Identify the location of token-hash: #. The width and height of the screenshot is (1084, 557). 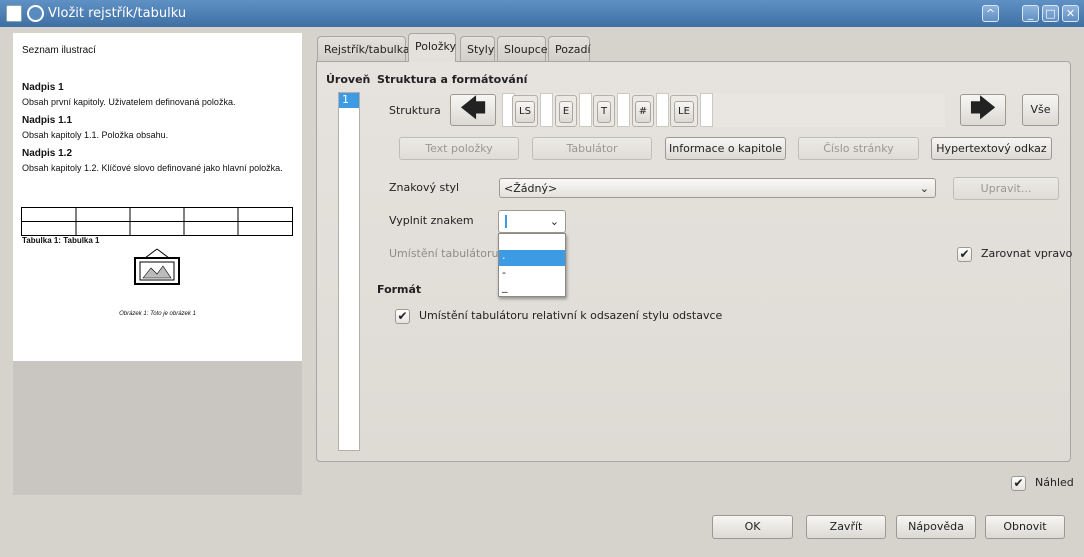
(643, 111).